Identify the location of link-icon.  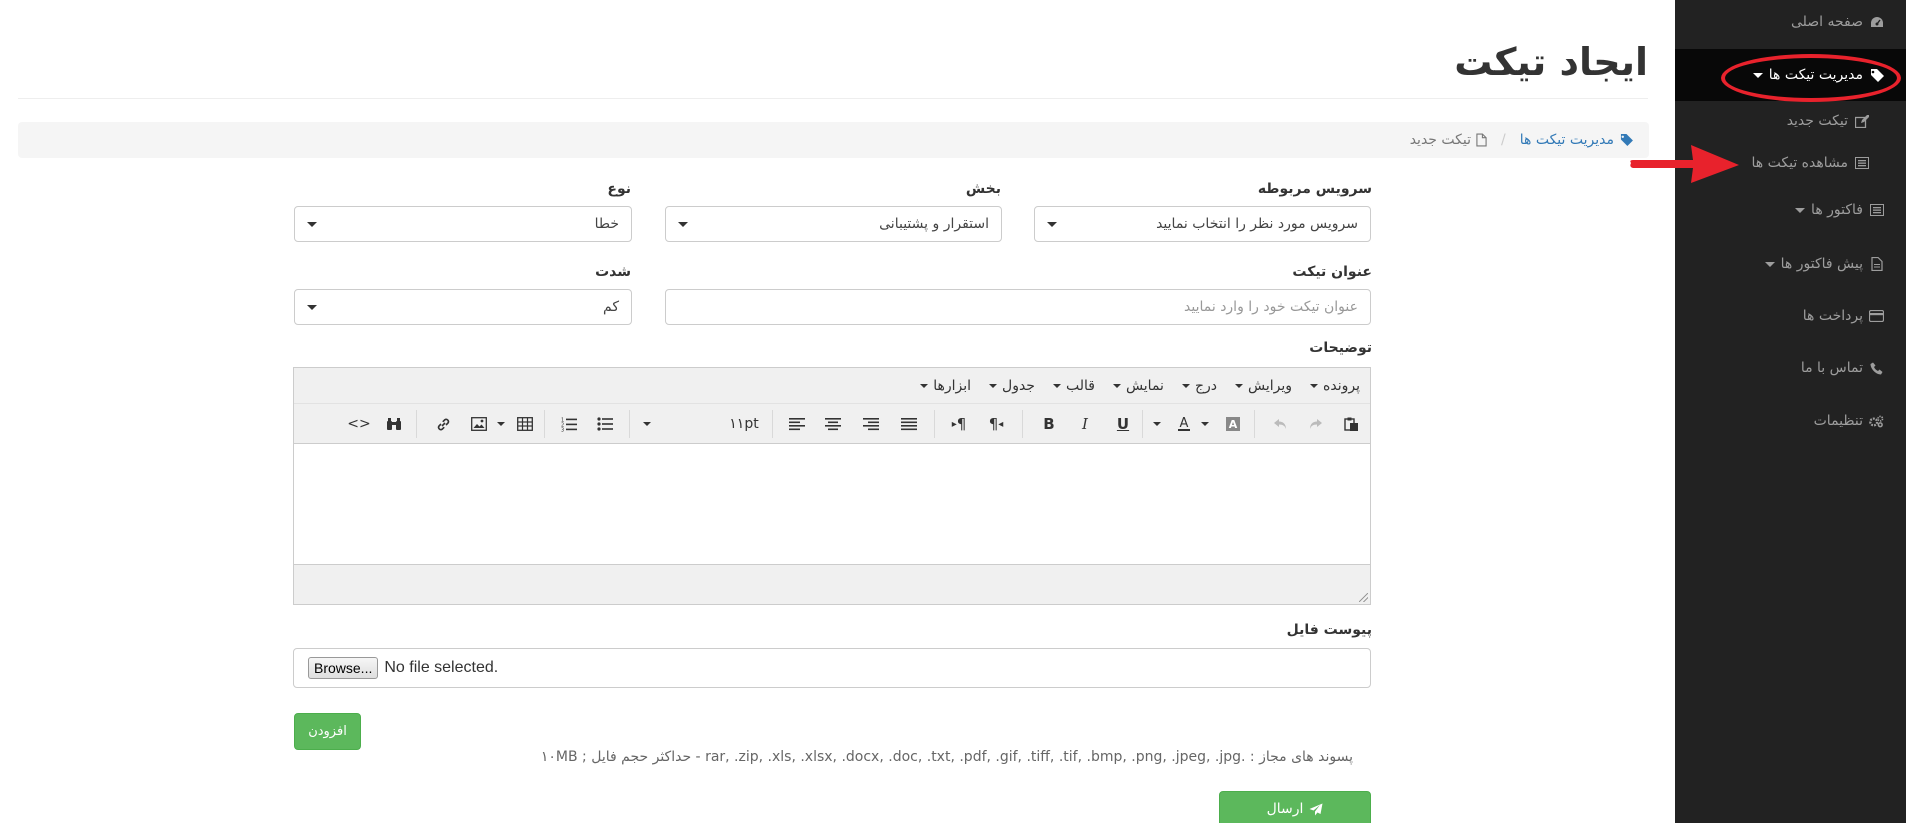
(443, 424).